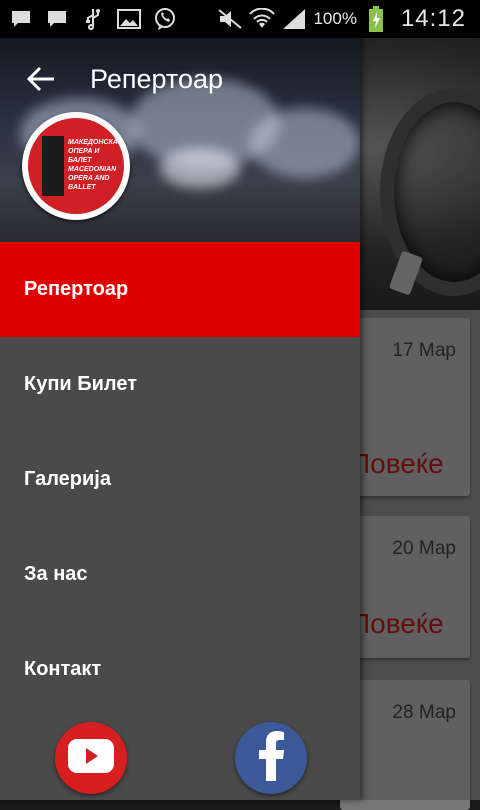 The height and width of the screenshot is (810, 480). Describe the element at coordinates (180, 384) in the screenshot. I see `menu-item-buy-ticket: Купи Билет` at that location.